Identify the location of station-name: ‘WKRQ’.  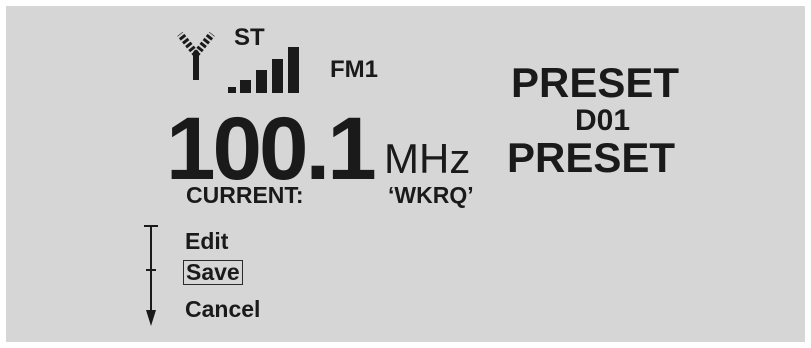
(431, 195).